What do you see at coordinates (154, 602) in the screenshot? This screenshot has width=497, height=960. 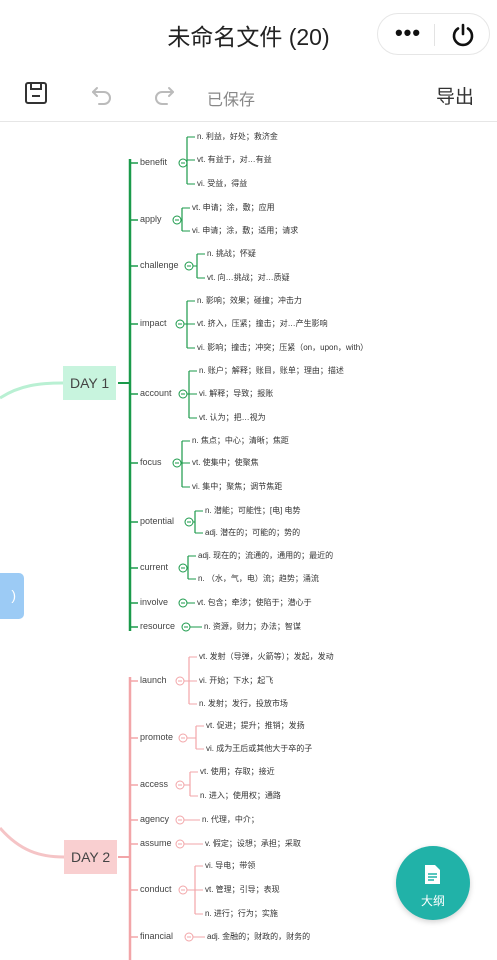 I see `word-node-involve: involve` at bounding box center [154, 602].